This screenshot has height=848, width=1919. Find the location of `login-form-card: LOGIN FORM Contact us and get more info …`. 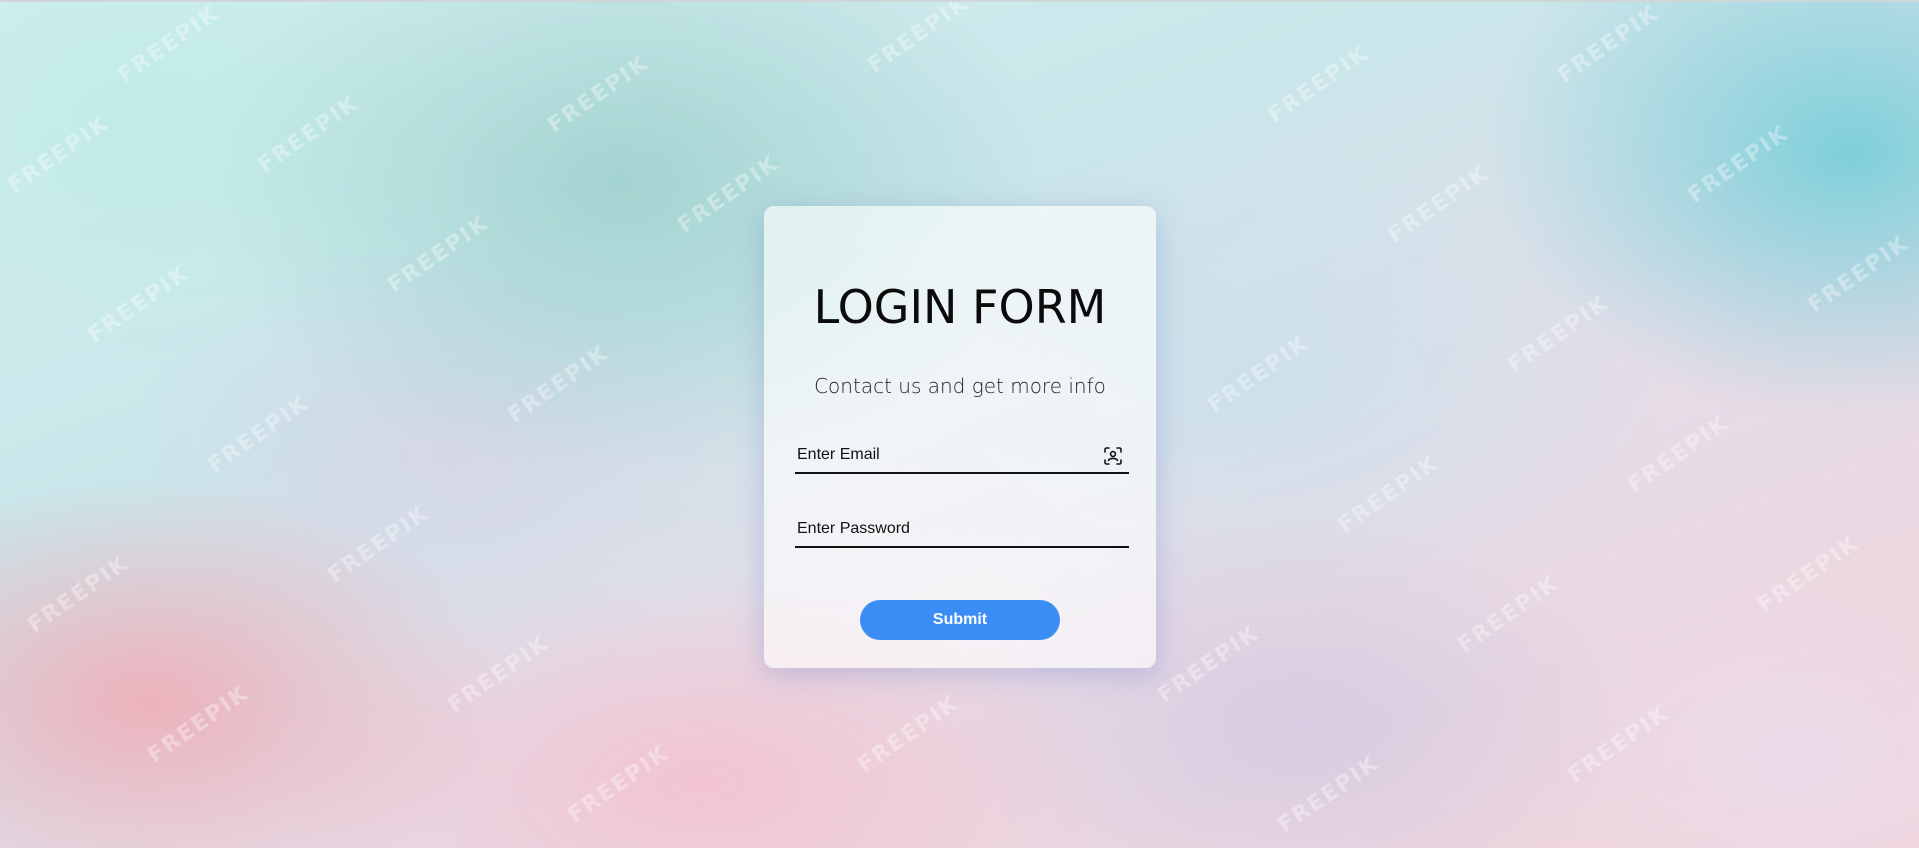

login-form-card: LOGIN FORM Contact us and get more info … is located at coordinates (960, 437).